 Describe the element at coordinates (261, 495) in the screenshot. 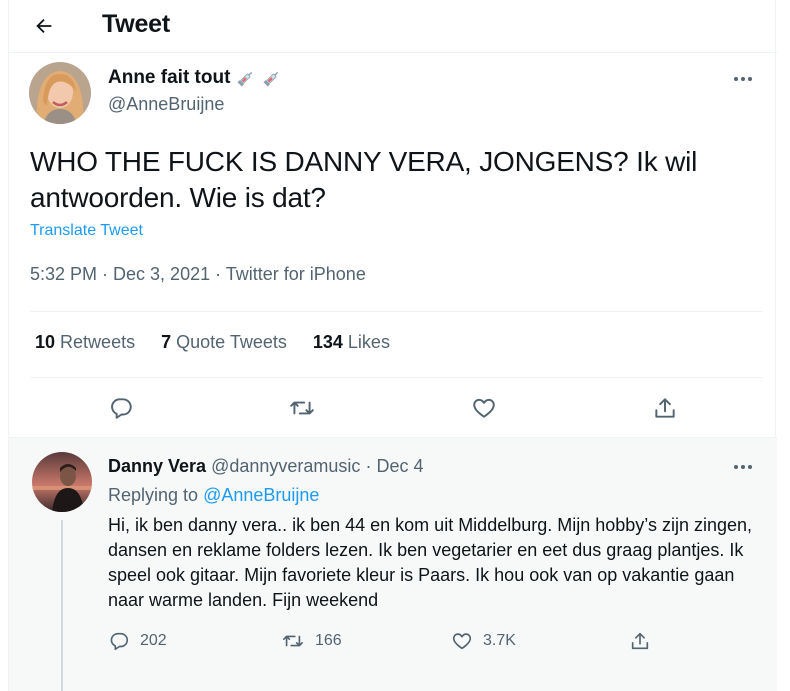

I see `replying-to-mention: @AnneBruijne` at that location.